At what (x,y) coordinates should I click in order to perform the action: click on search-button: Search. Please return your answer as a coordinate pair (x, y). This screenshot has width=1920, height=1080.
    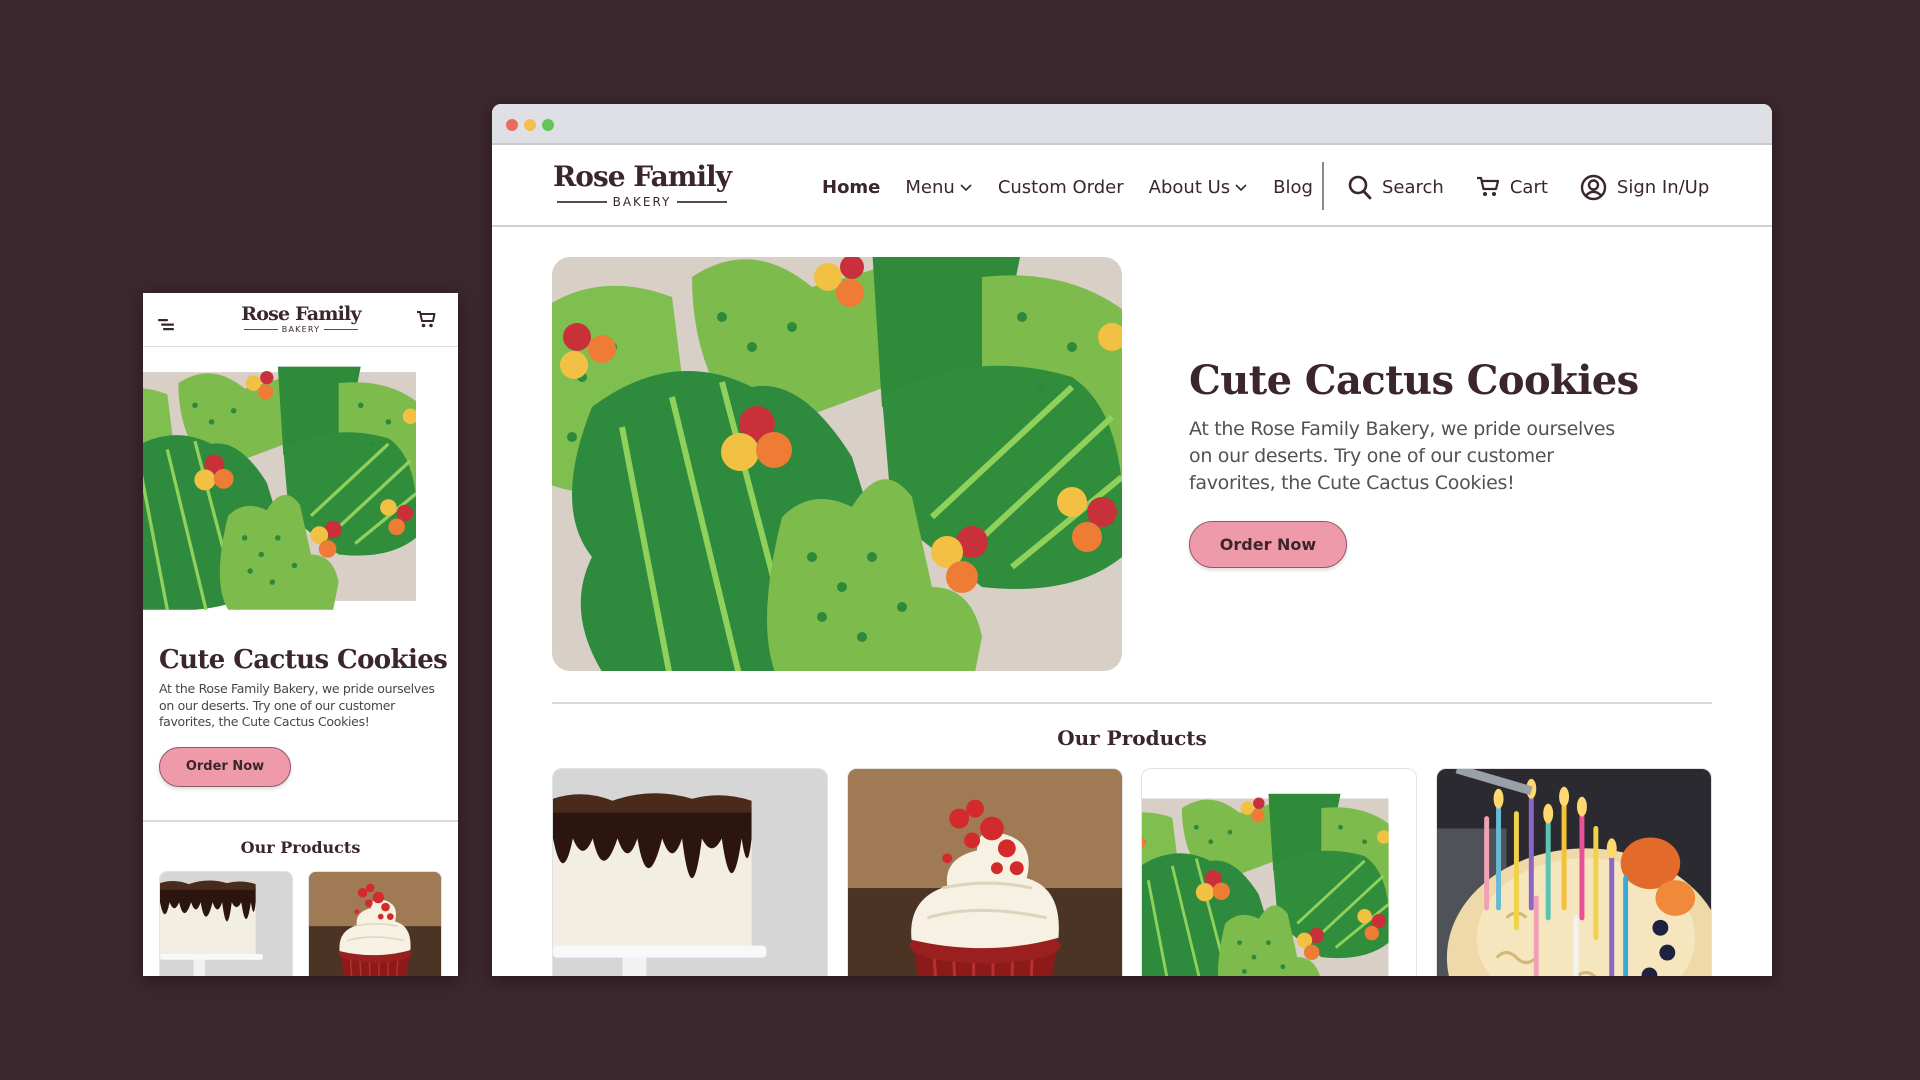
    Looking at the image, I should click on (1396, 187).